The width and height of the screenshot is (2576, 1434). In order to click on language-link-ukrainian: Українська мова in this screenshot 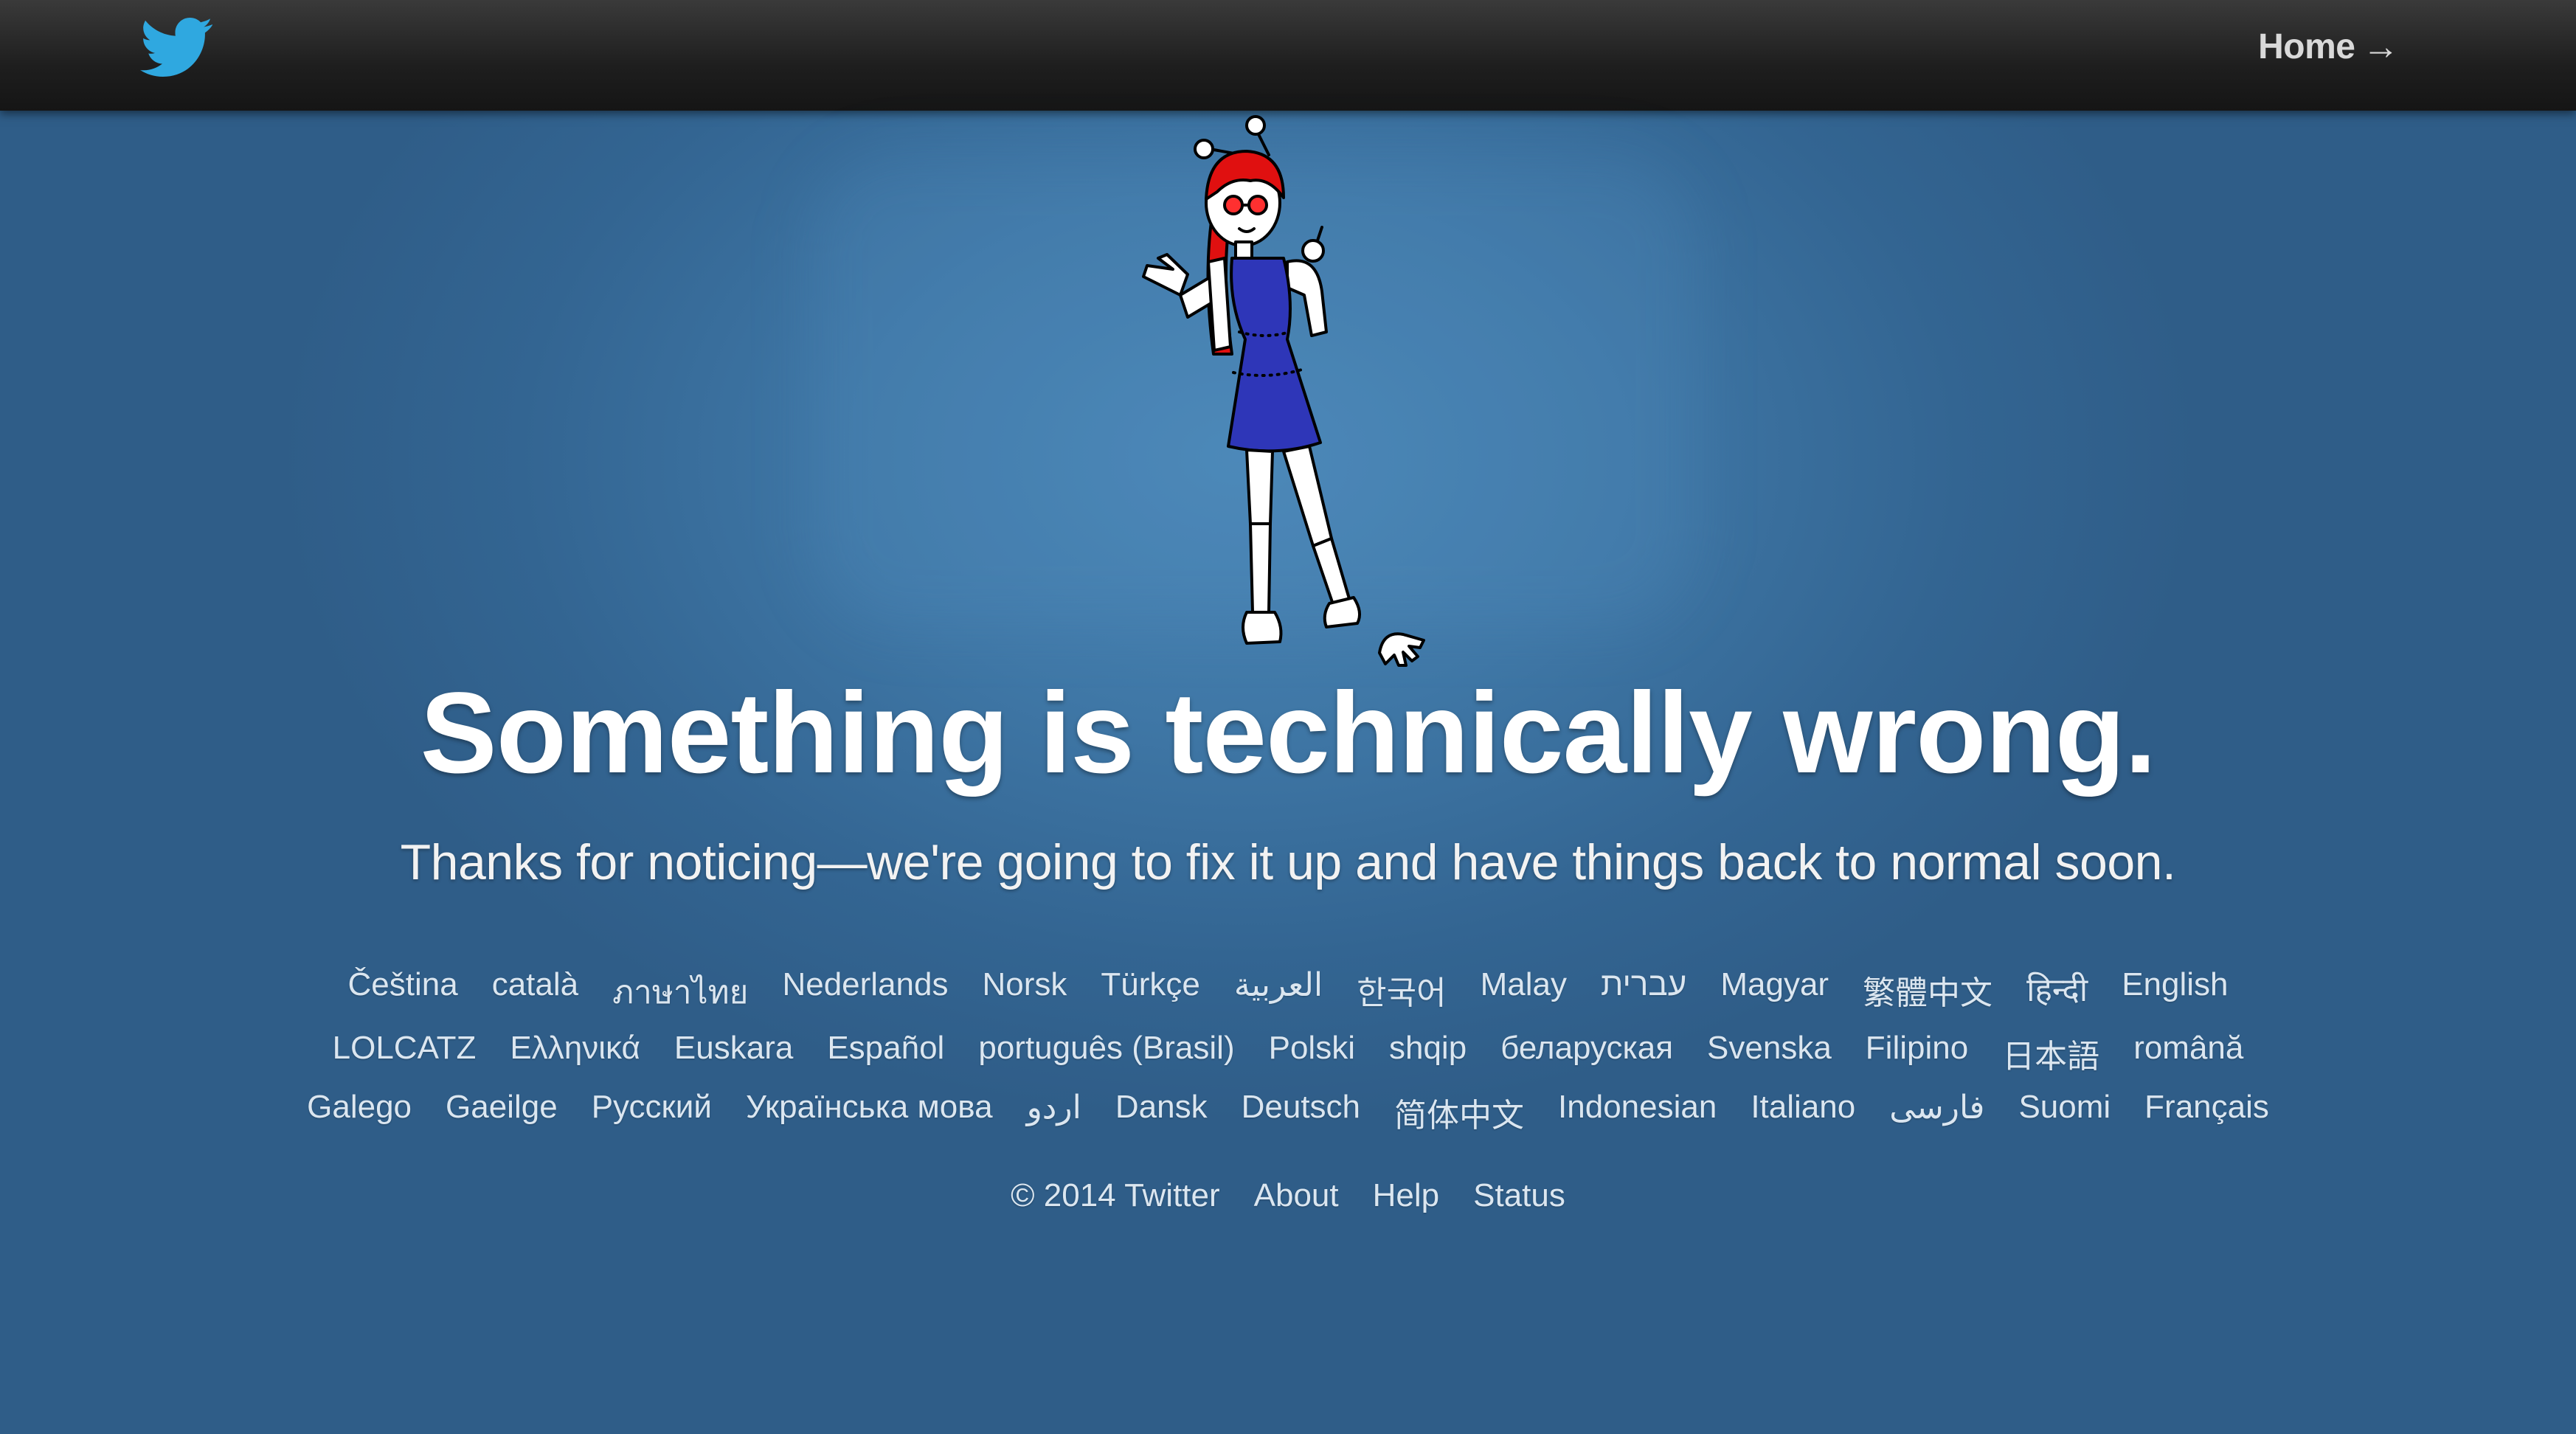, I will do `click(869, 1112)`.